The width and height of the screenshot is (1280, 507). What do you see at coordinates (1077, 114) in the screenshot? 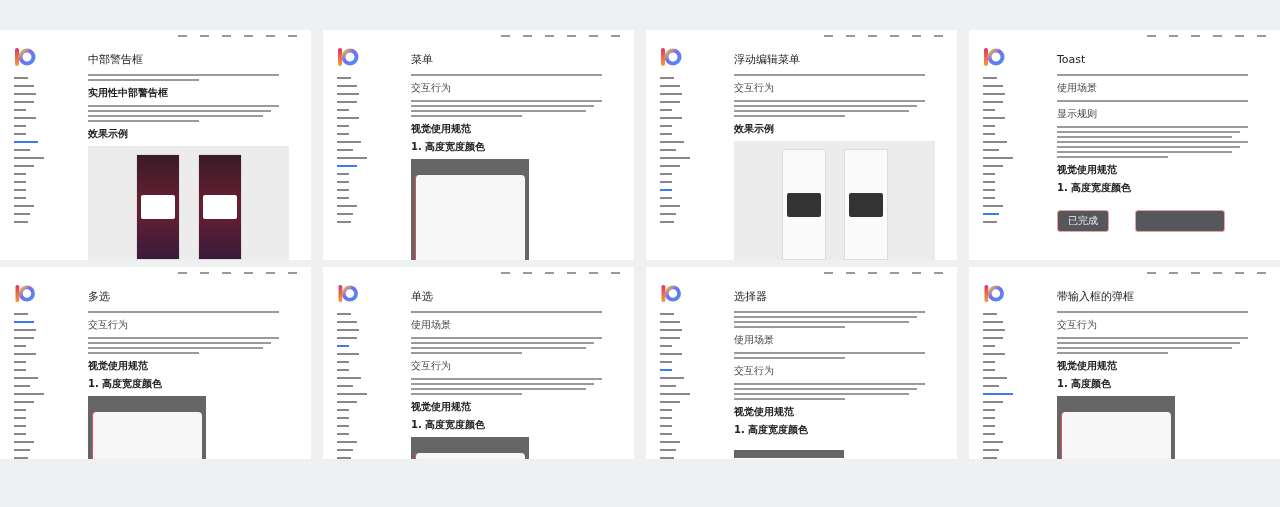
I see `section-label: 显示规则` at bounding box center [1077, 114].